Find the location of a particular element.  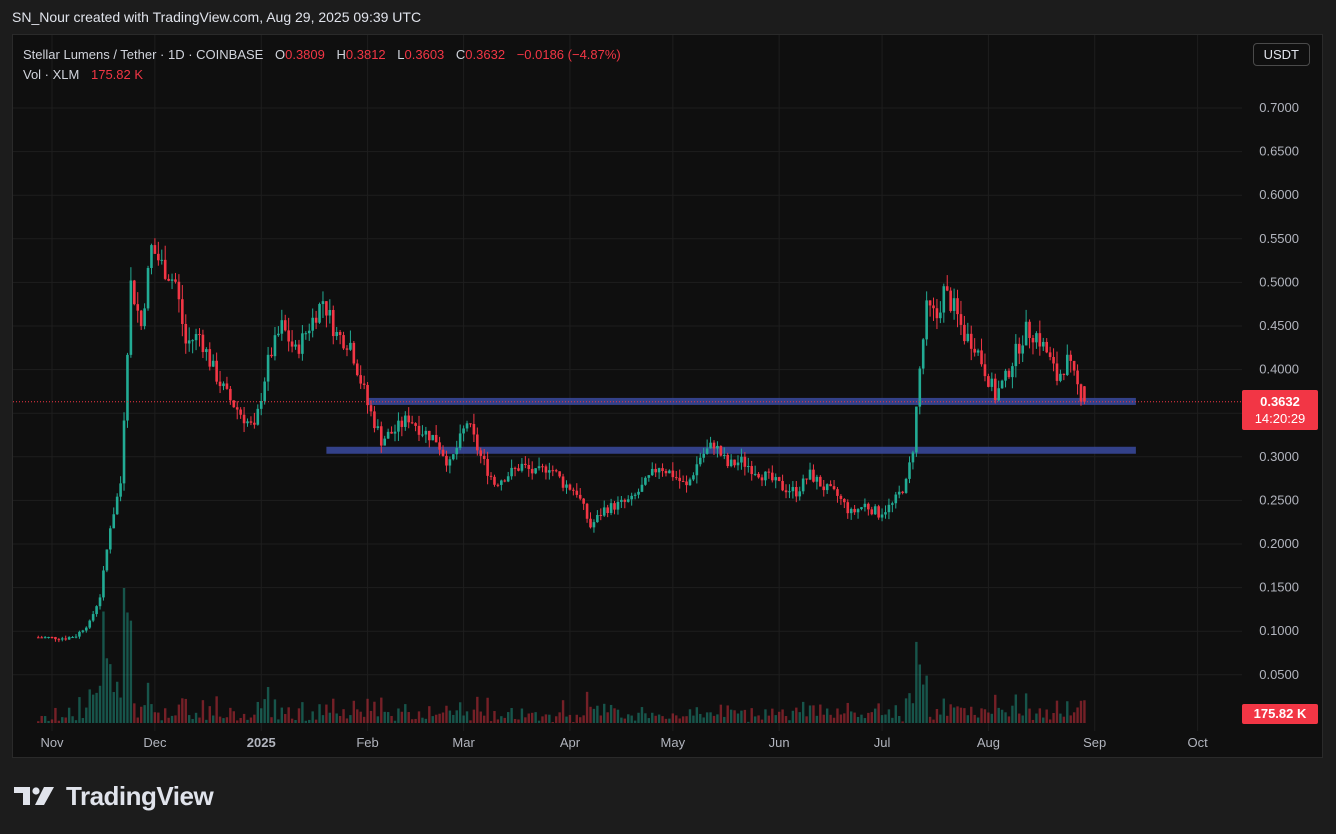

y-axis-tick-label: 0.0500 is located at coordinates (1279, 674).